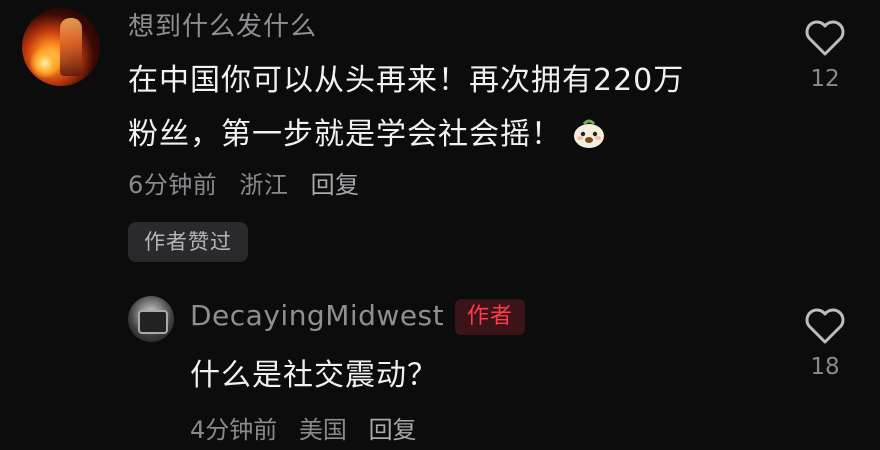 This screenshot has width=880, height=450. What do you see at coordinates (317, 315) in the screenshot?
I see `reply-username: DecayingMidwest` at bounding box center [317, 315].